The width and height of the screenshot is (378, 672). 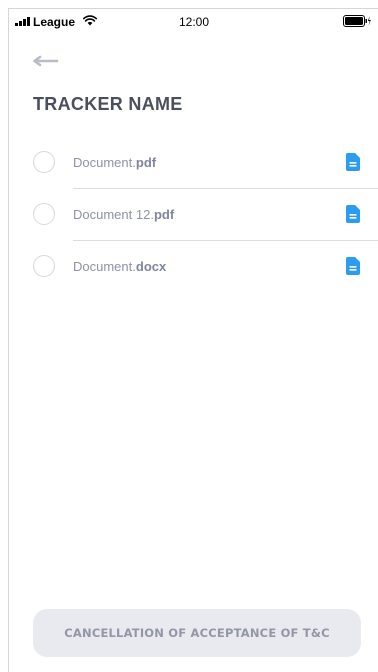 I want to click on document-extension: docx, so click(x=151, y=266).